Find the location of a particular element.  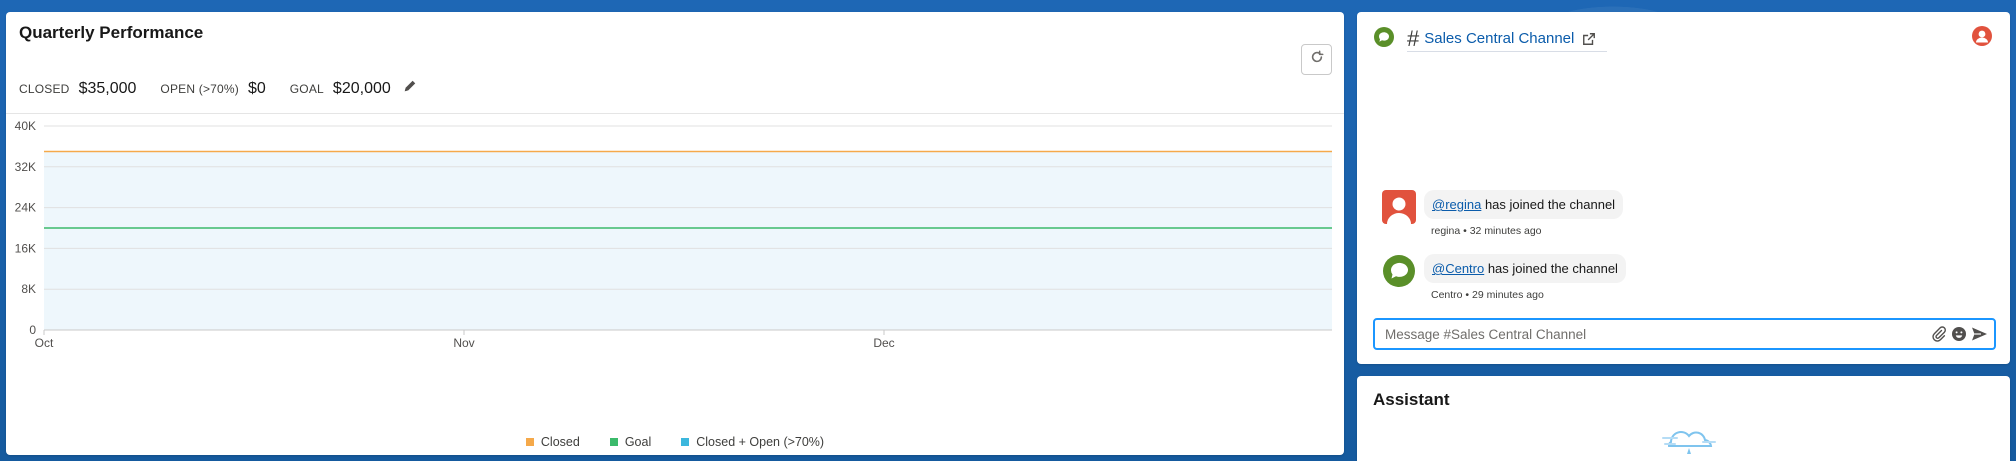

y-tick-label: 8K is located at coordinates (28, 289).